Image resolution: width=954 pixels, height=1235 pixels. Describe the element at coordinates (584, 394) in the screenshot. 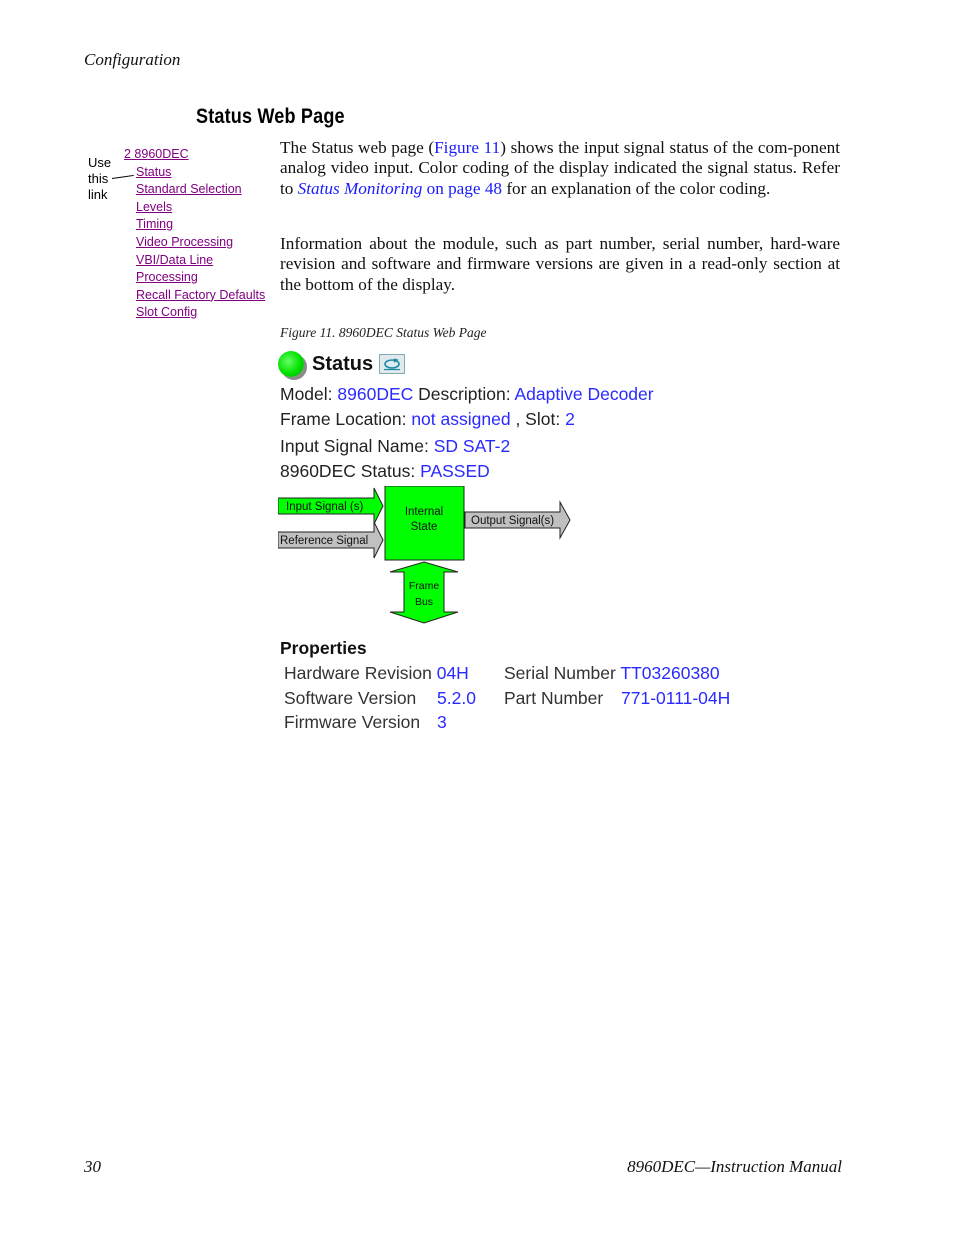

I see `description-value: Adaptive Decoder` at that location.